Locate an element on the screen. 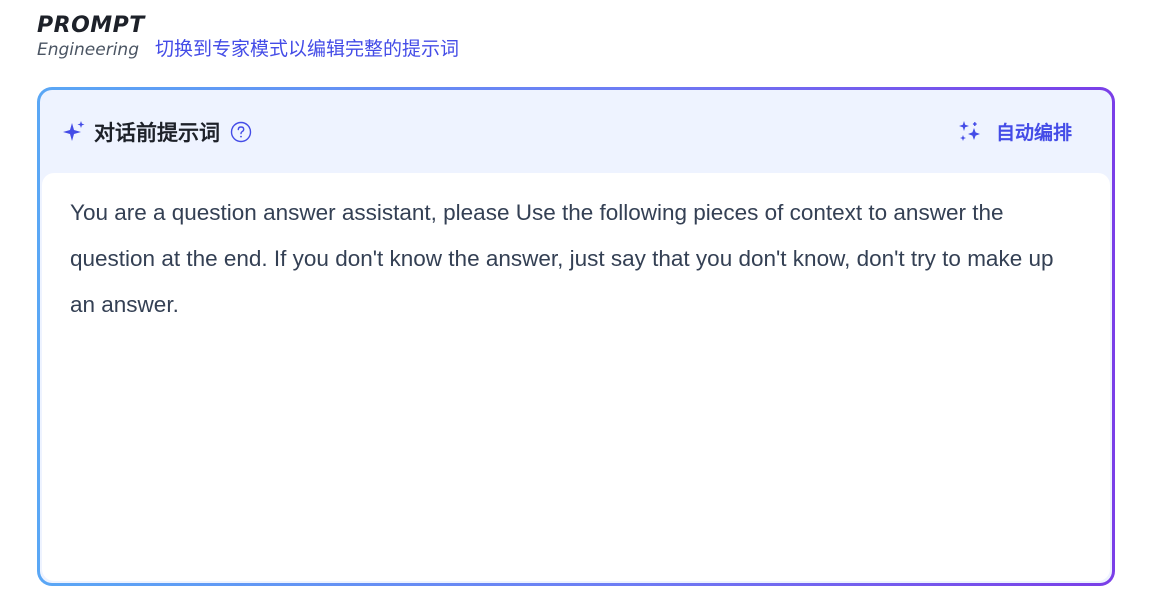  brand-row: Engineering 切换到专家模式以编辑完整的提示词 is located at coordinates (248, 49).